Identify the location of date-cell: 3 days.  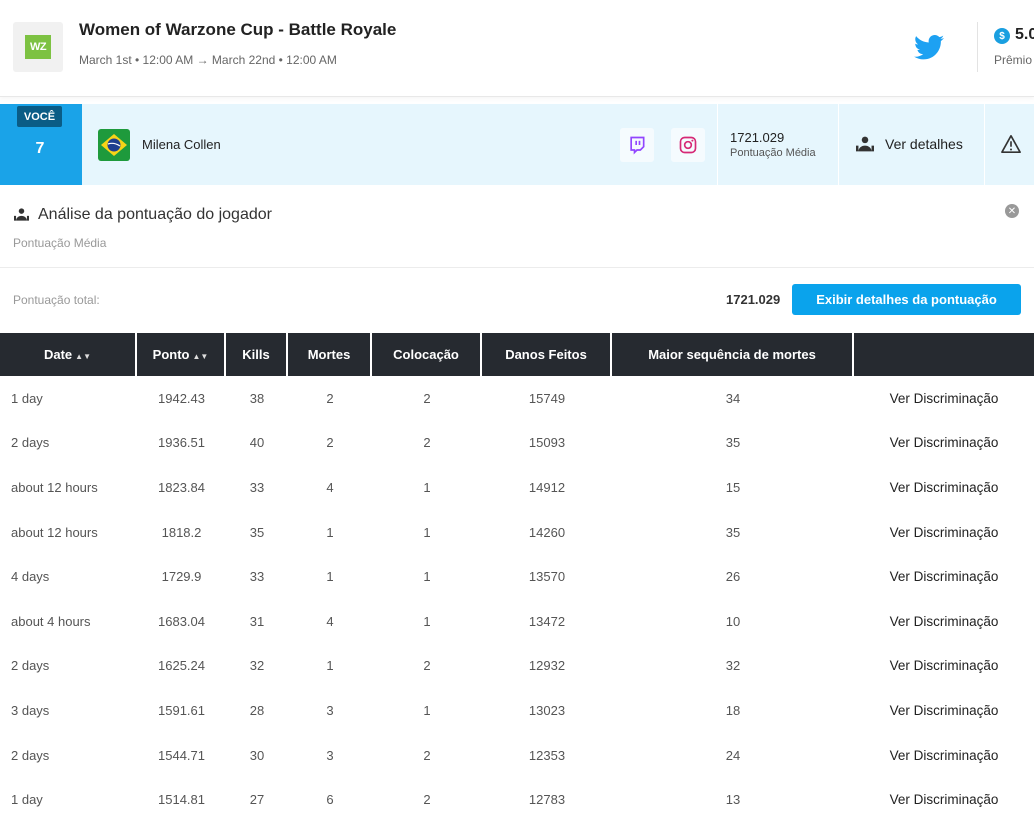
(30, 710).